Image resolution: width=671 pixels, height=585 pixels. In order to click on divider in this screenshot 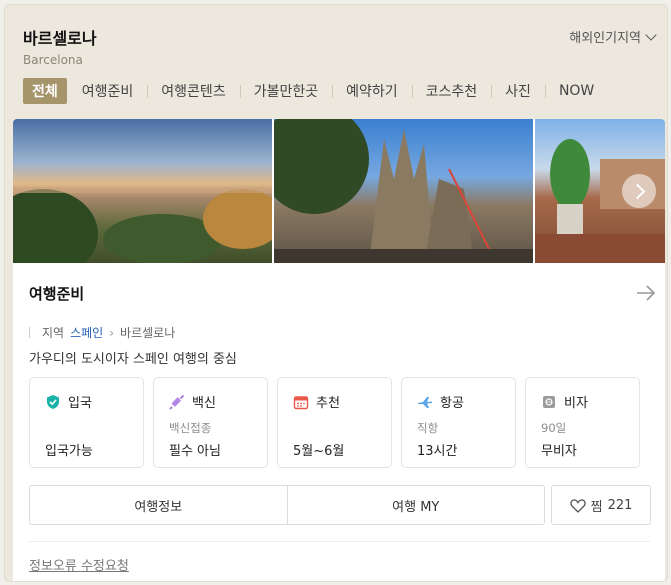, I will do `click(339, 541)`.